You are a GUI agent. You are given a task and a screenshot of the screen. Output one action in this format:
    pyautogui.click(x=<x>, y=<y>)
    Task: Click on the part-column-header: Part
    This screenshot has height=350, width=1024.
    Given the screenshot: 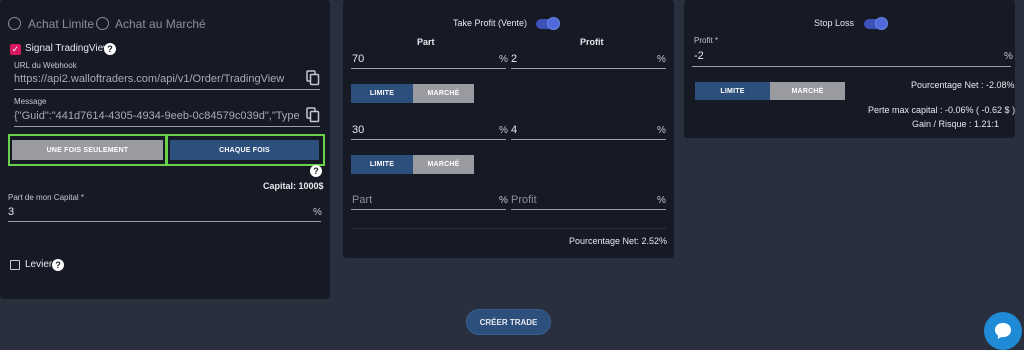 What is the action you would take?
    pyautogui.click(x=426, y=42)
    